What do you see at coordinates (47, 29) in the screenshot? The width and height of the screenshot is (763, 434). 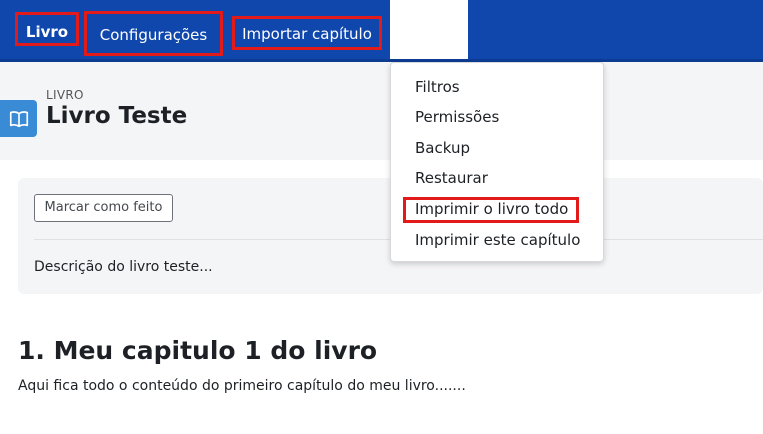 I see `tab-livro: Livro` at bounding box center [47, 29].